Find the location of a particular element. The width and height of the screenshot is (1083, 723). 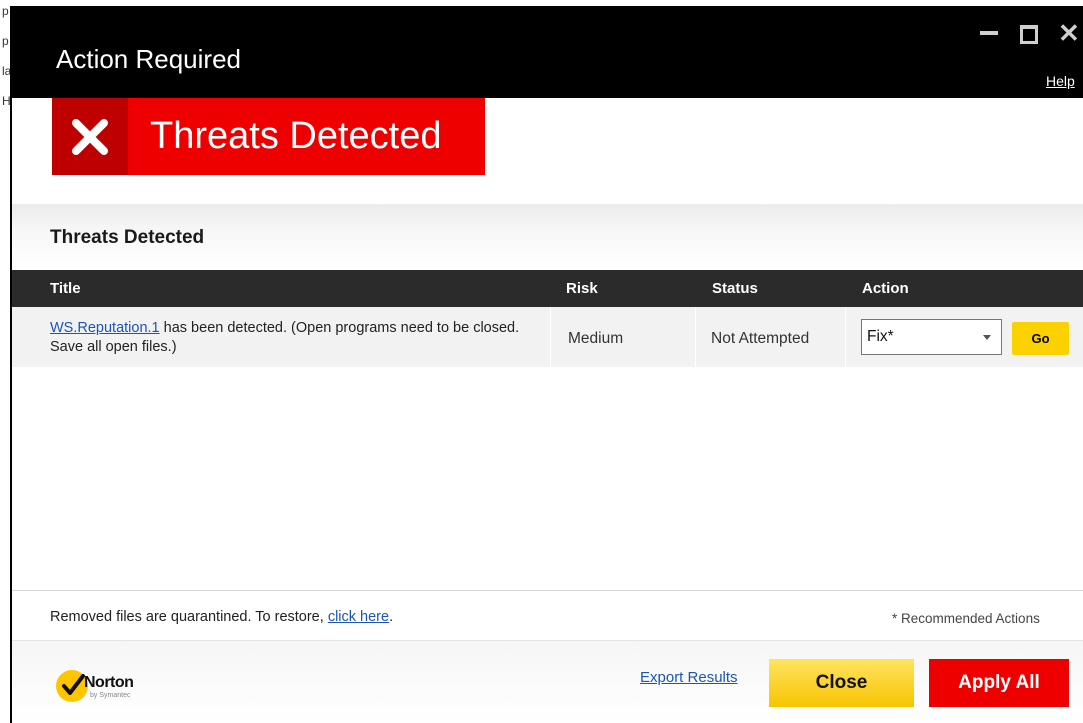

window-title: Action Required is located at coordinates (148, 59).